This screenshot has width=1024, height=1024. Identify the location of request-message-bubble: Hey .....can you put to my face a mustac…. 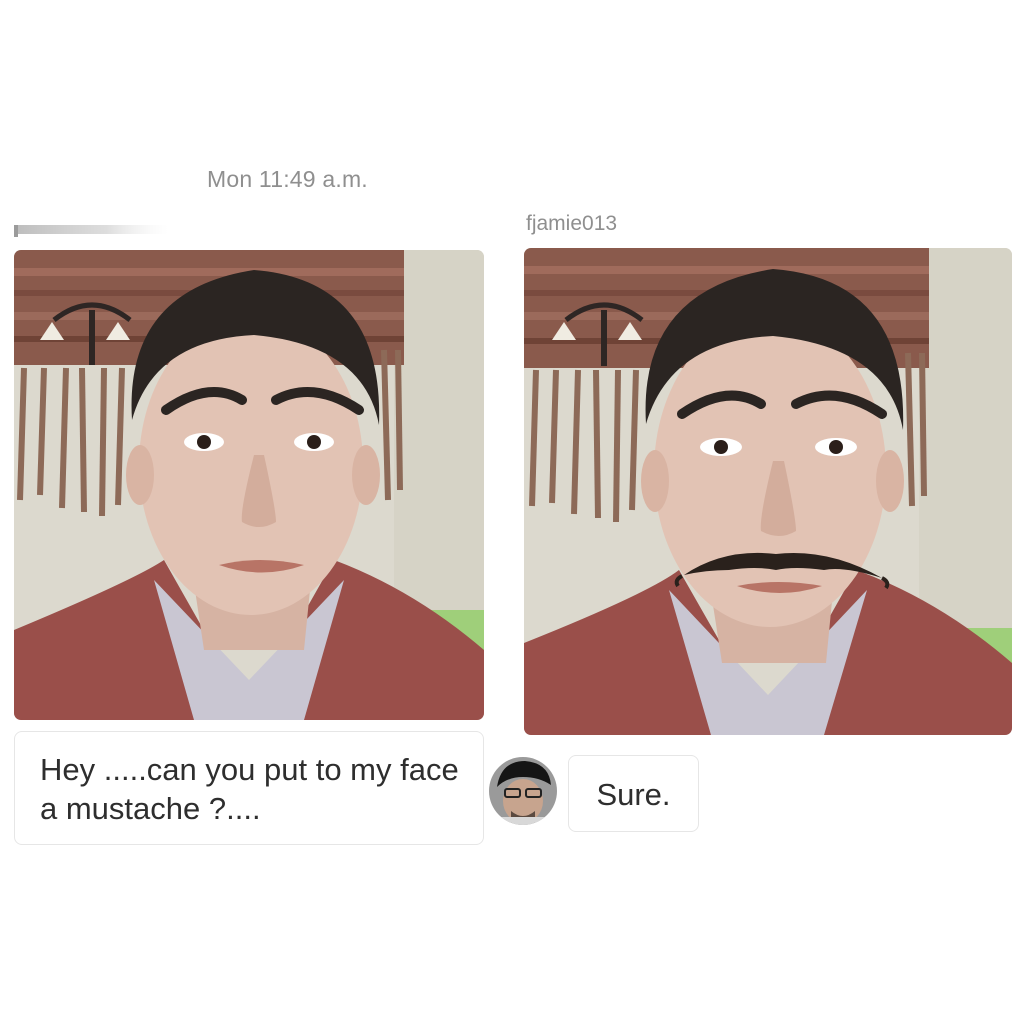
(249, 788).